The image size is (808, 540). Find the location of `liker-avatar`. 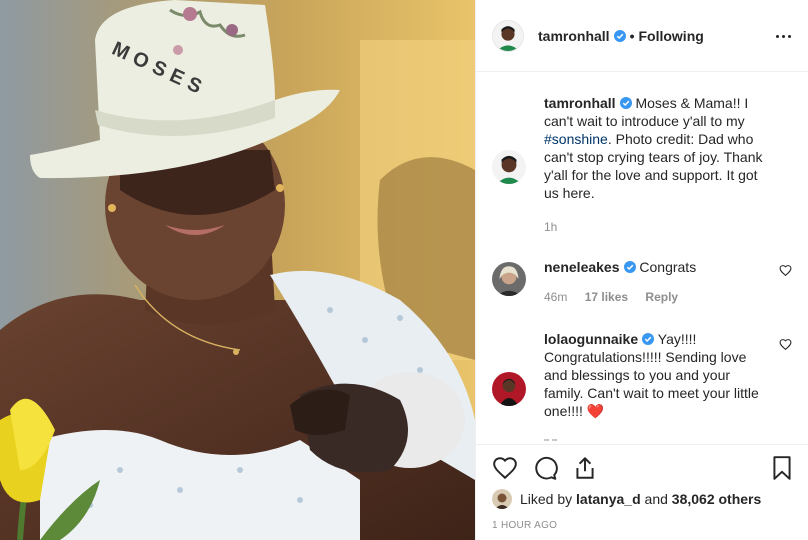

liker-avatar is located at coordinates (502, 499).